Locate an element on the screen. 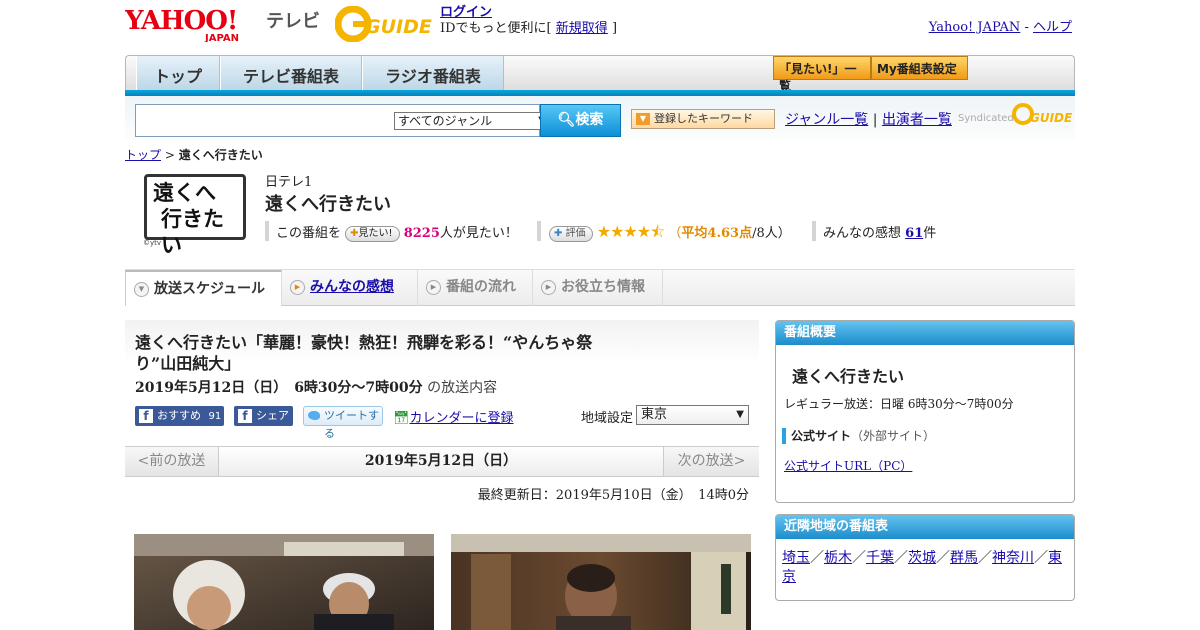 Image resolution: width=1200 pixels, height=630 pixels. calendar-plus-icon: 📅︎ is located at coordinates (401, 418).